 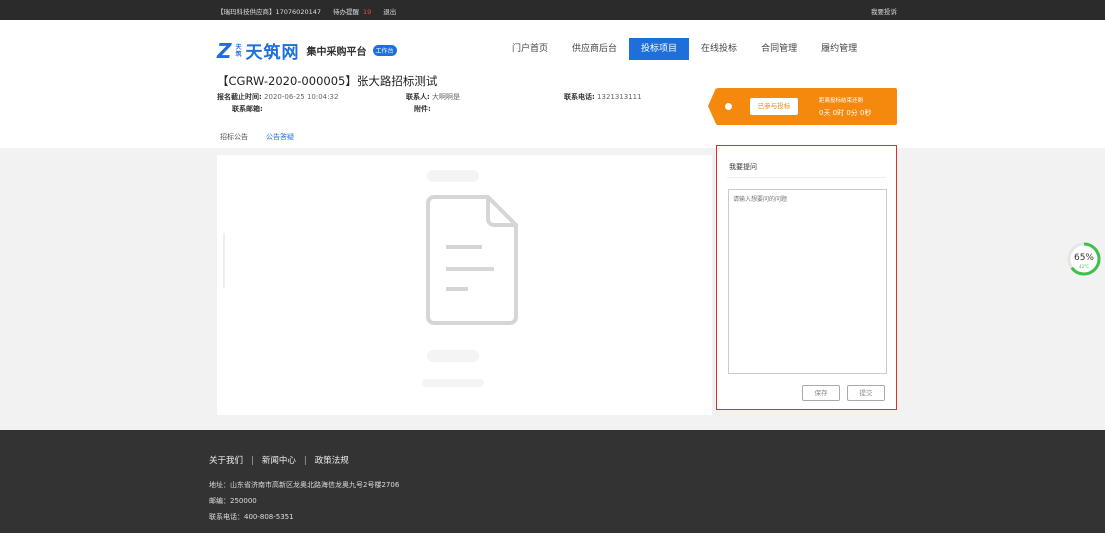 What do you see at coordinates (332, 461) in the screenshot?
I see `footer-link-policy: 政策法规` at bounding box center [332, 461].